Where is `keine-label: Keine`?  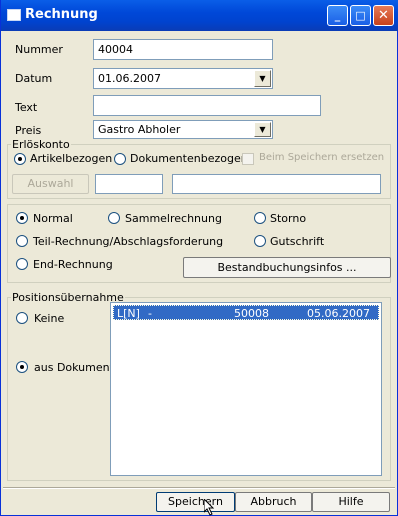 keine-label: Keine is located at coordinates (49, 318).